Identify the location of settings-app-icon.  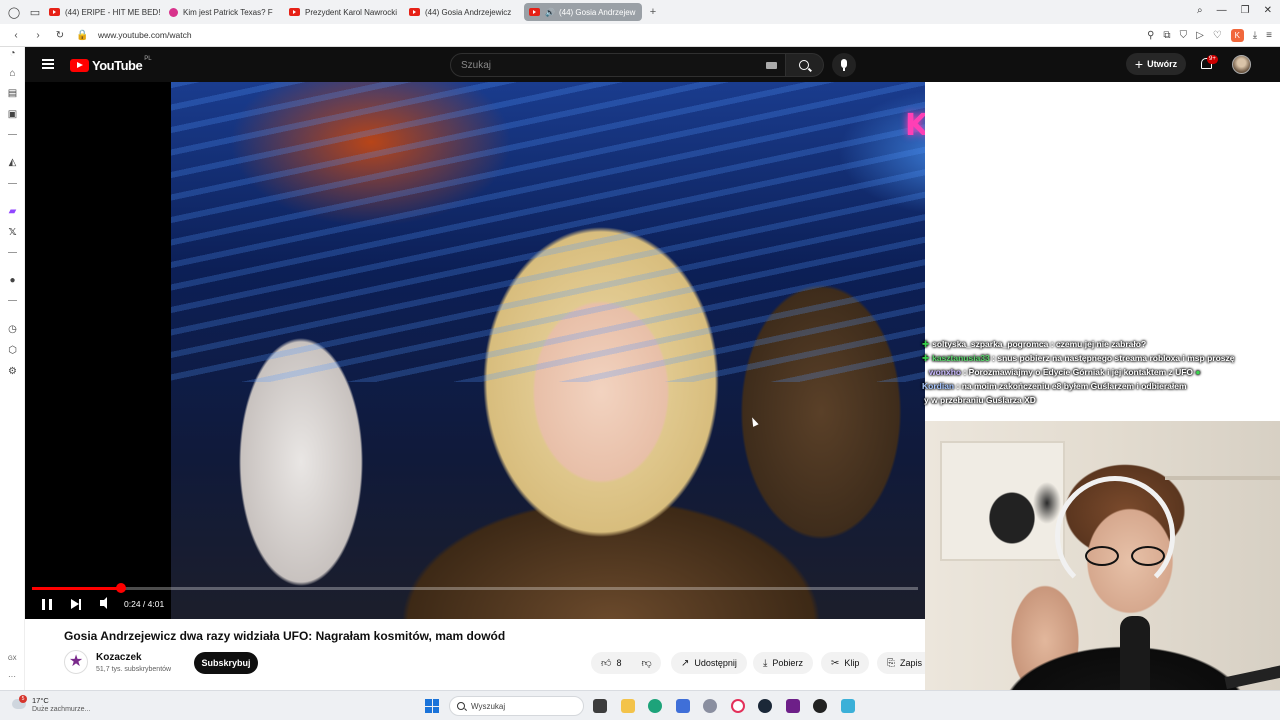
(710, 706).